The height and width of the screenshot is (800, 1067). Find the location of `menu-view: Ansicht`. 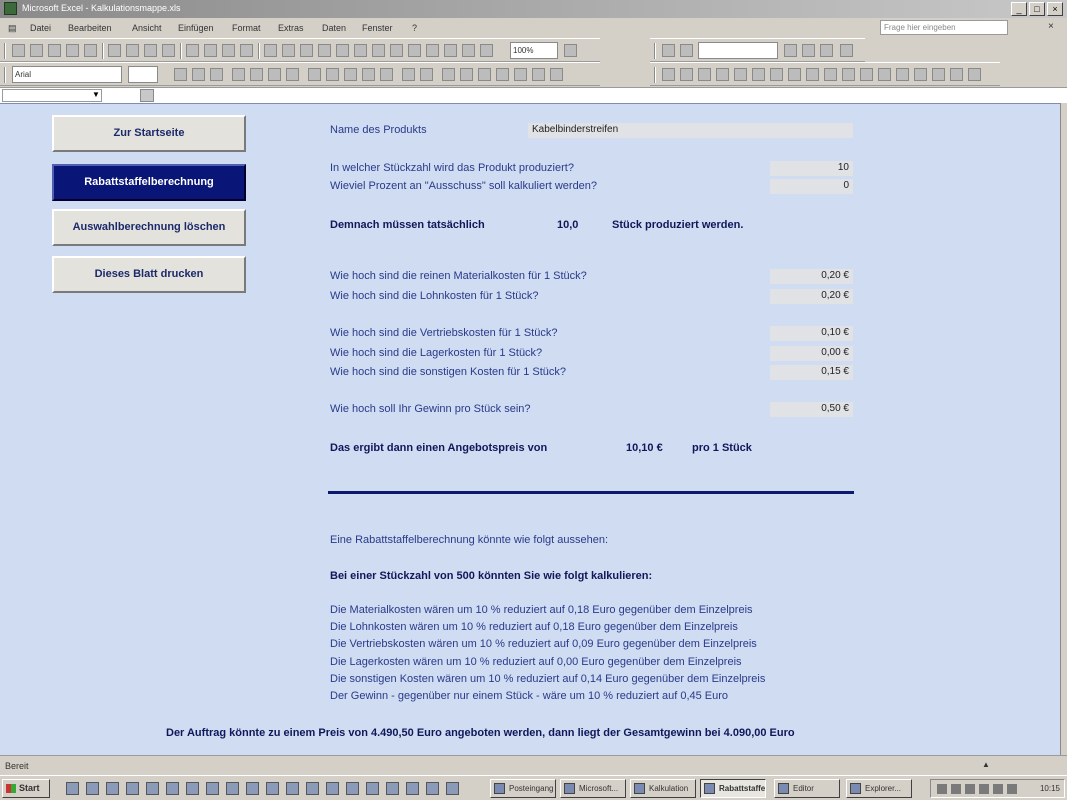

menu-view: Ansicht is located at coordinates (147, 28).